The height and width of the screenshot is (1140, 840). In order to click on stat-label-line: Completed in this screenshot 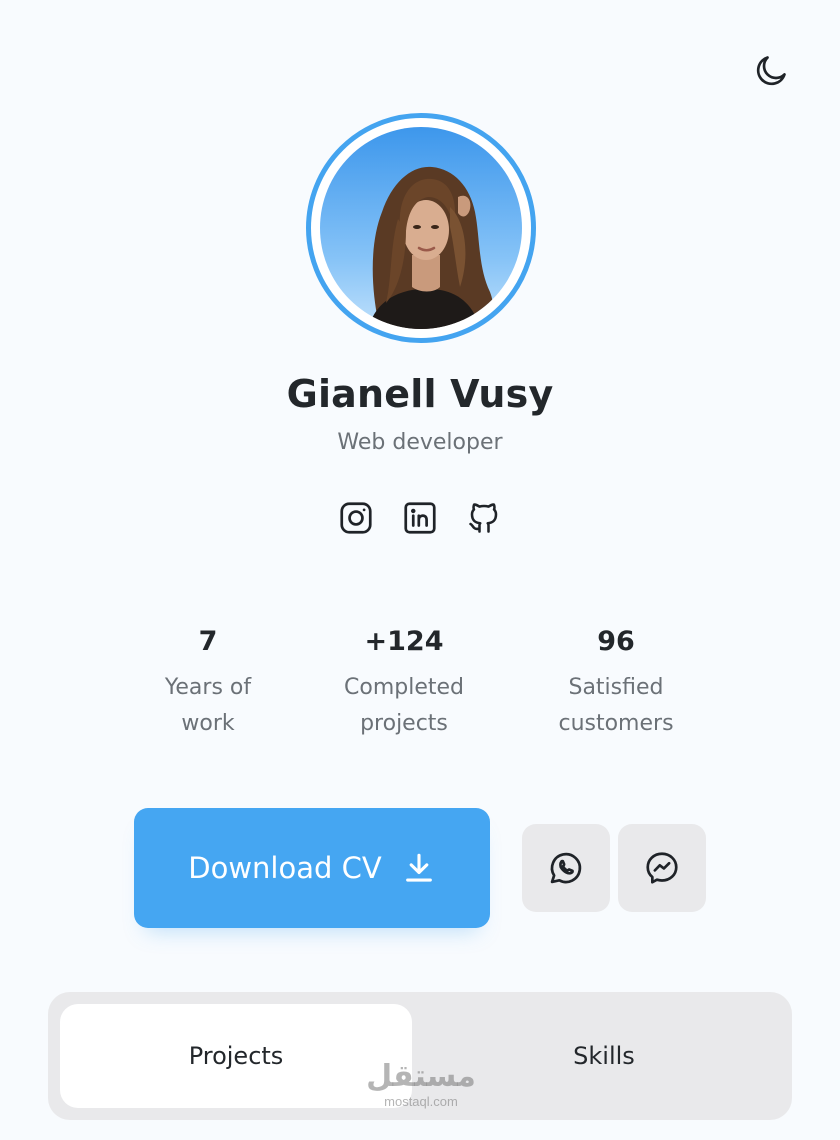, I will do `click(404, 687)`.